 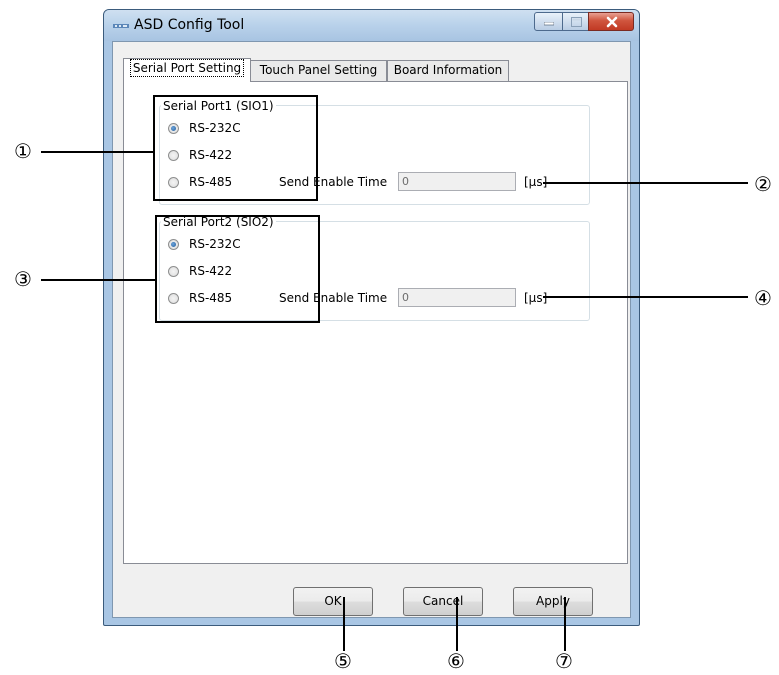 What do you see at coordinates (237, 269) in the screenshot?
I see `annotation-box-port2` at bounding box center [237, 269].